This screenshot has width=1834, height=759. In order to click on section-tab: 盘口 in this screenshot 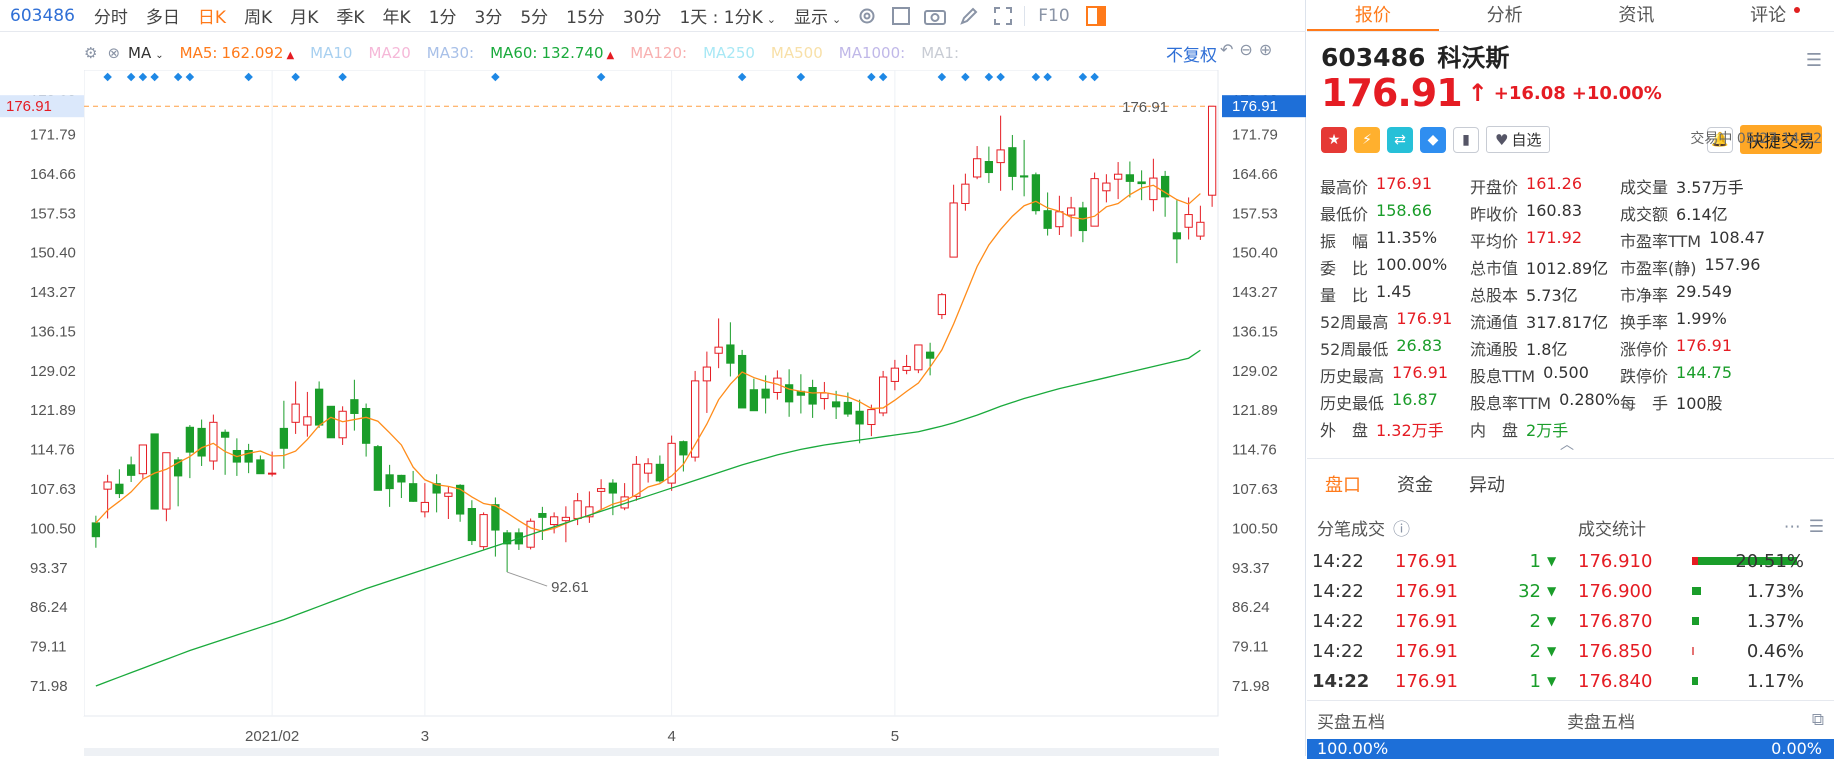, I will do `click(1343, 484)`.